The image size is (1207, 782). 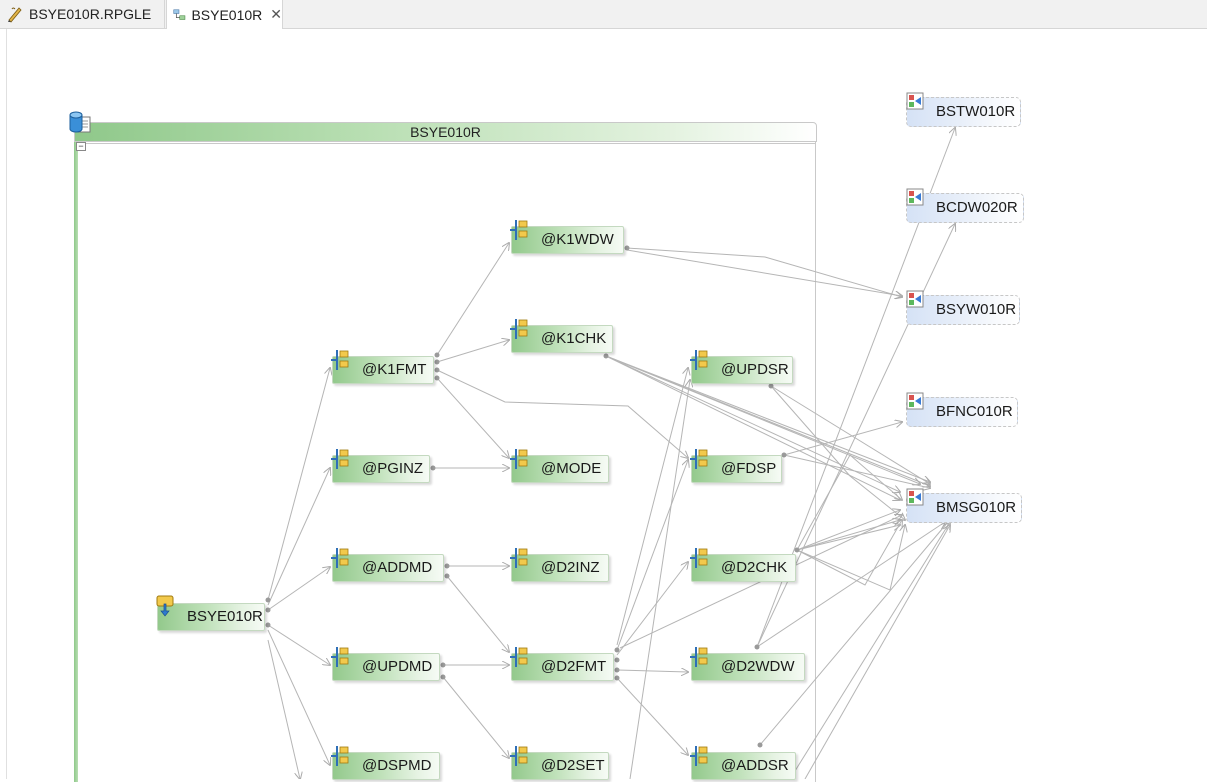 What do you see at coordinates (80, 122) in the screenshot?
I see `database-file-icon` at bounding box center [80, 122].